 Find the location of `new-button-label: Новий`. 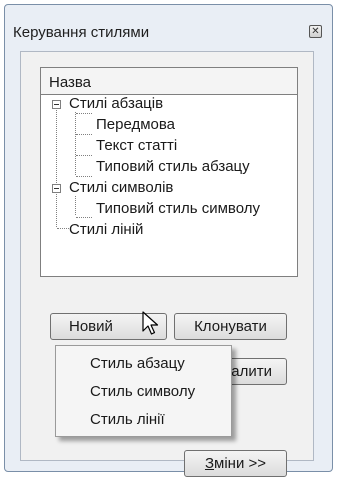

new-button-label: Новий is located at coordinates (91, 326).